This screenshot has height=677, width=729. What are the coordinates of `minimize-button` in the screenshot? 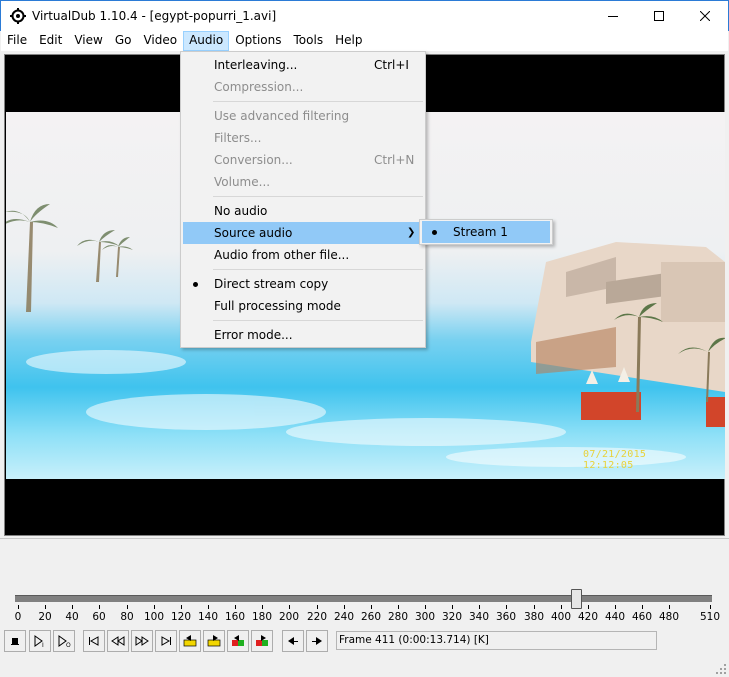 It's located at (613, 16).